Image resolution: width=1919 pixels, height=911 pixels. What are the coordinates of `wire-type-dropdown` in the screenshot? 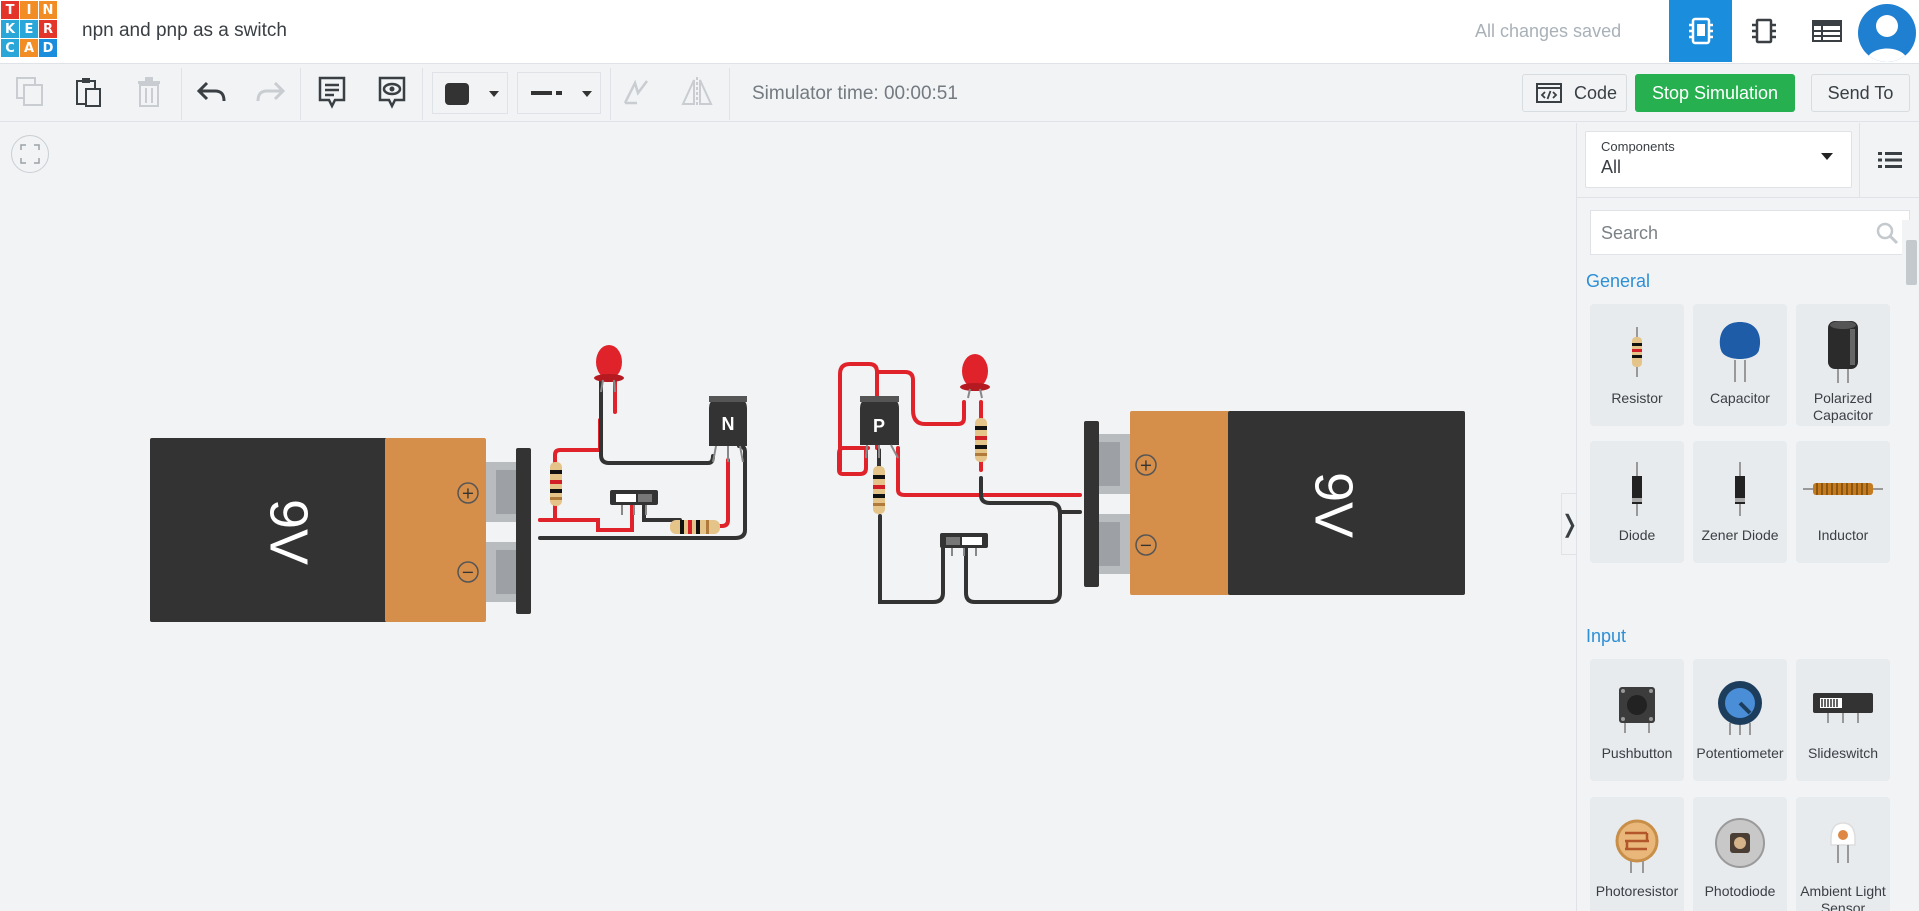 It's located at (559, 93).